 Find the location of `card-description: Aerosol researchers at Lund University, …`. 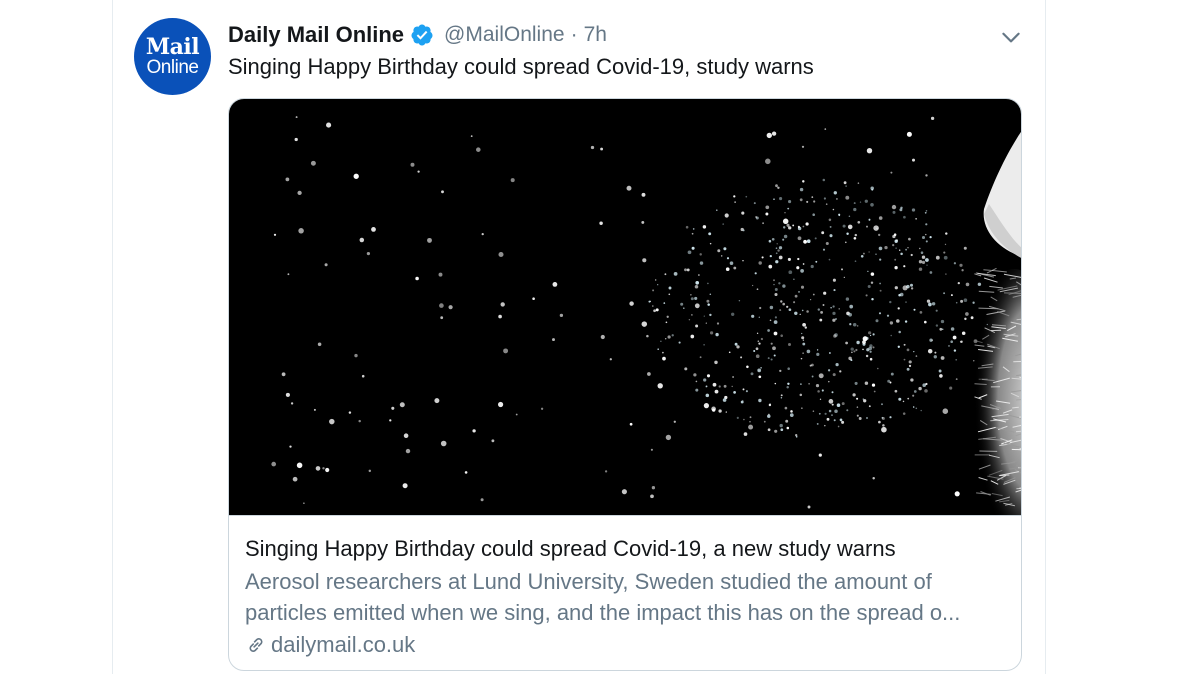

card-description: Aerosol researchers at Lund University, … is located at coordinates (603, 597).